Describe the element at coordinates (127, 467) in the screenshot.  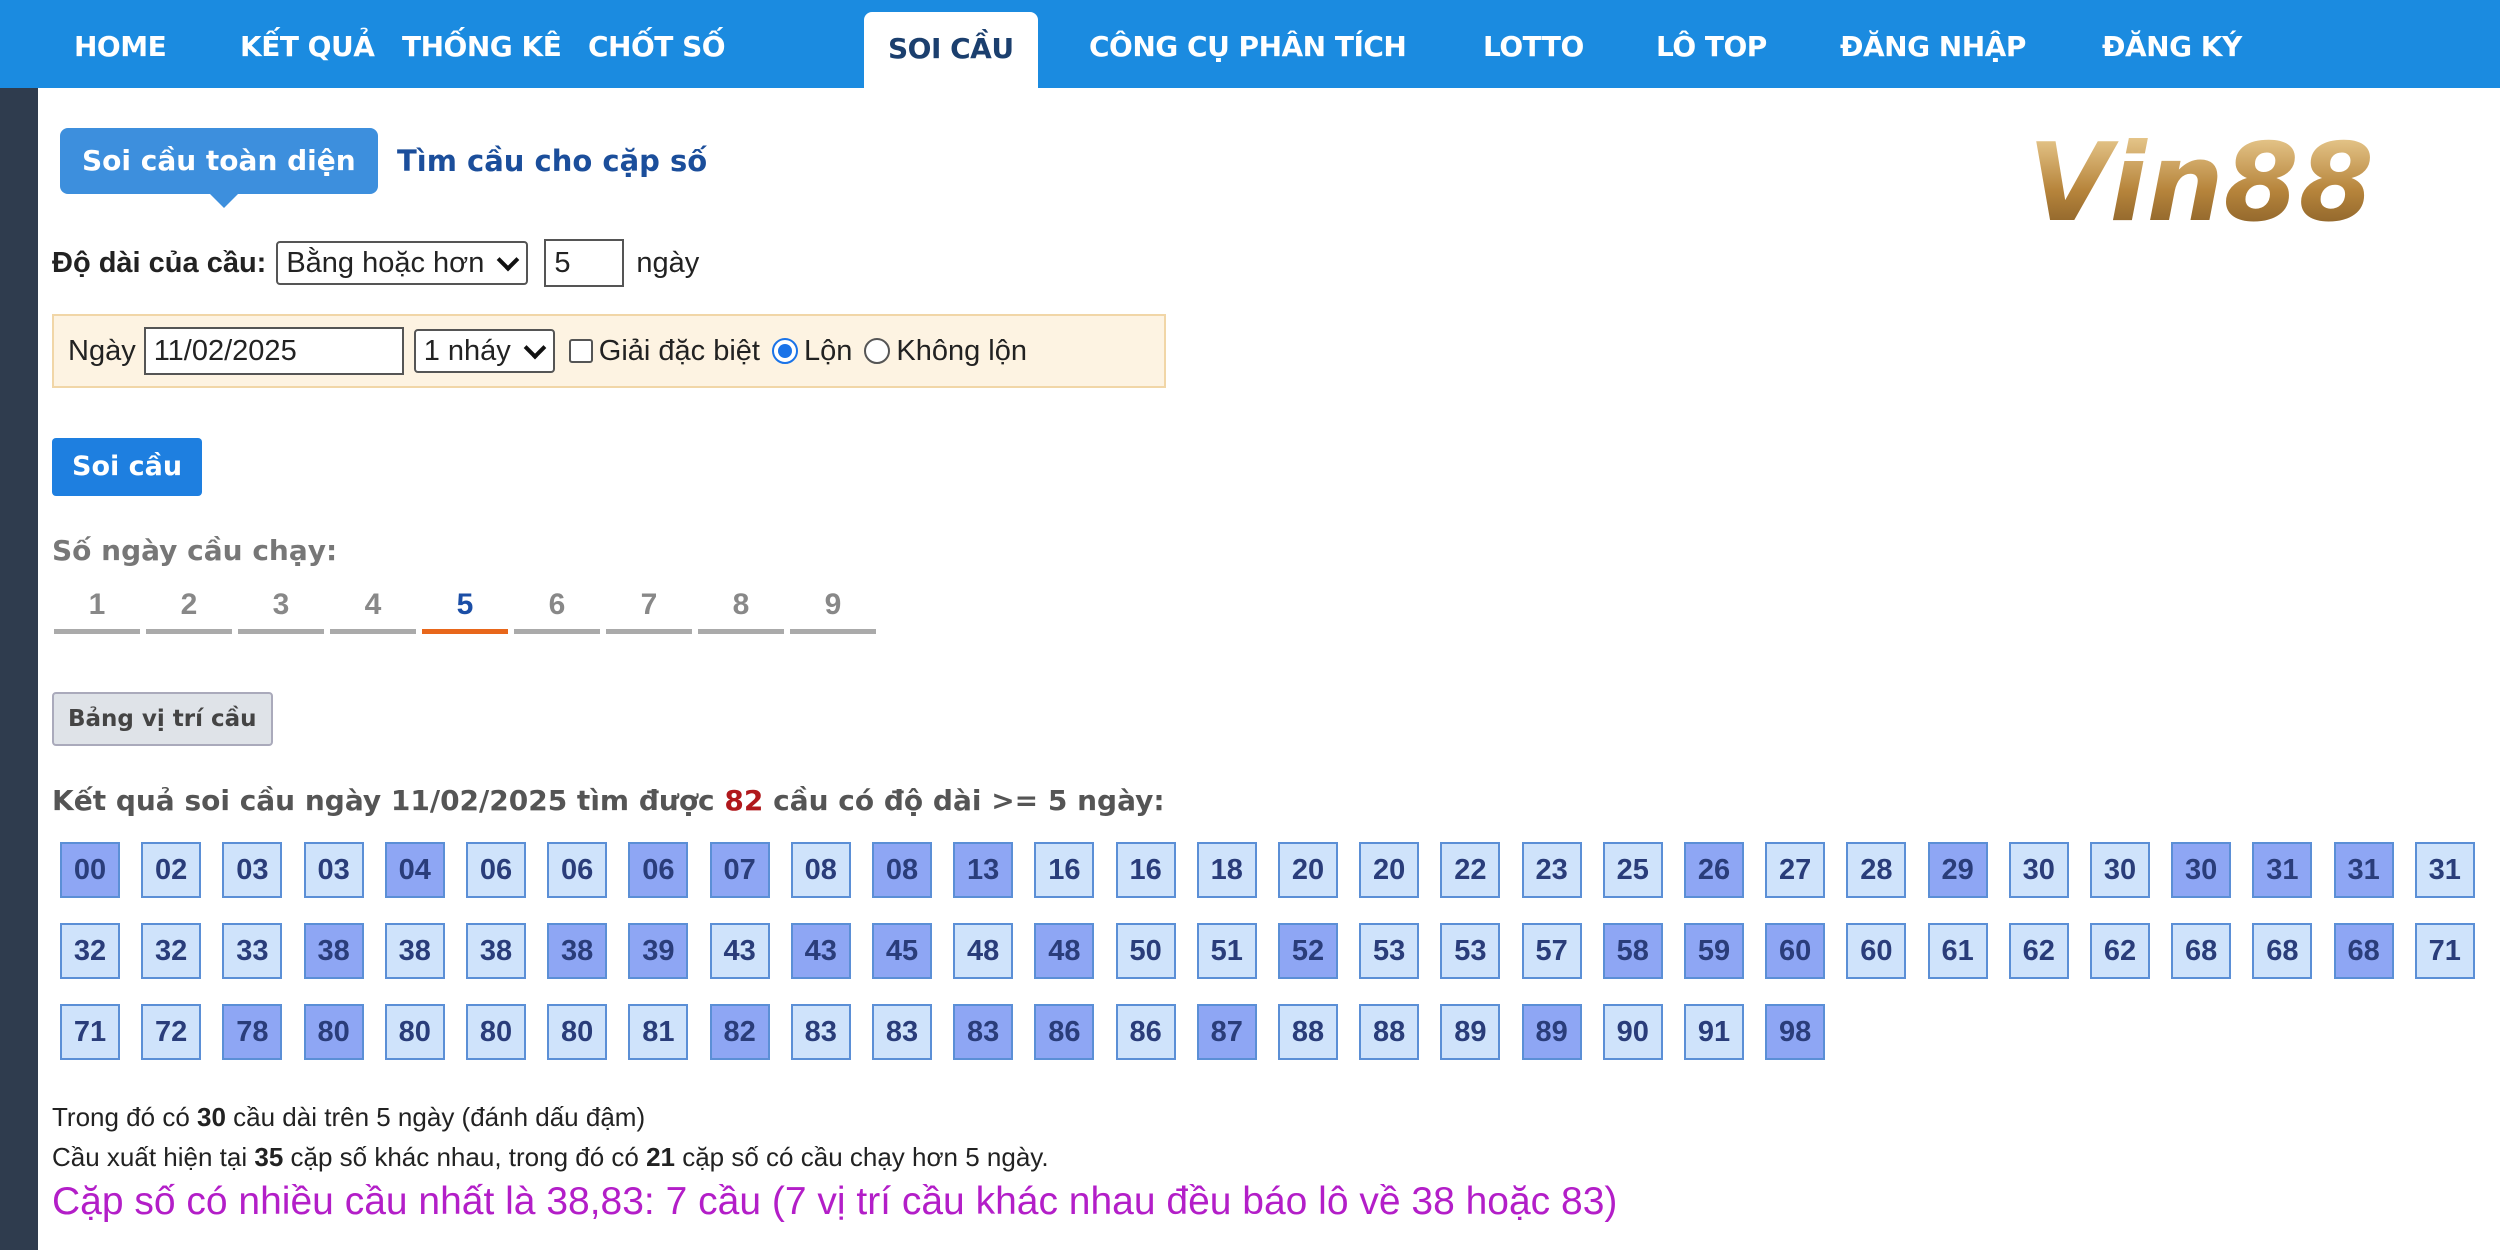
I see `soi-cau-button: Soi cầu` at that location.